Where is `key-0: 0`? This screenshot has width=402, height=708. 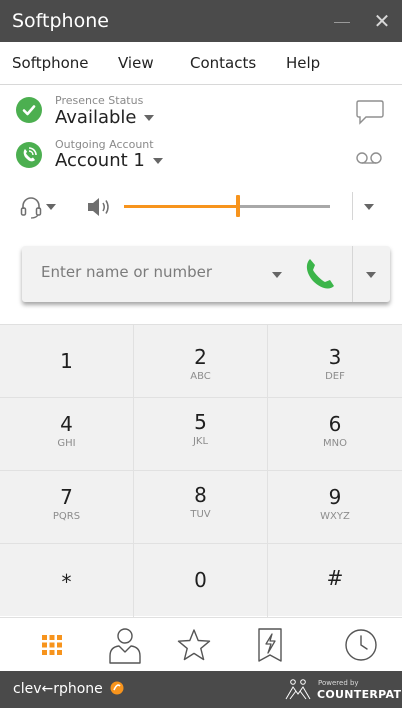 key-0: 0 is located at coordinates (201, 580).